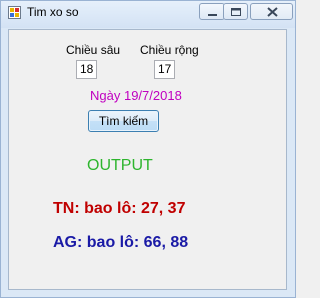 The width and height of the screenshot is (320, 298). I want to click on app-icon, so click(14, 12).